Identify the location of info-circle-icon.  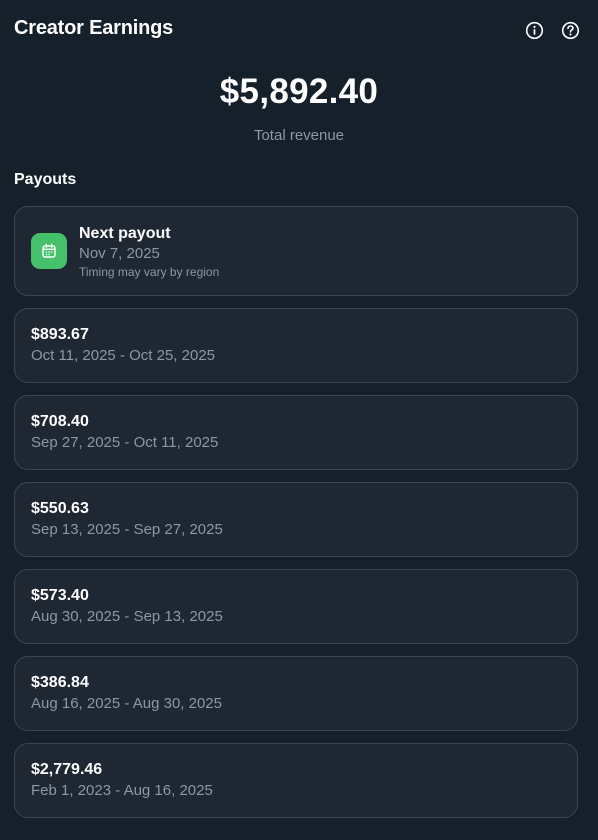
(534, 30).